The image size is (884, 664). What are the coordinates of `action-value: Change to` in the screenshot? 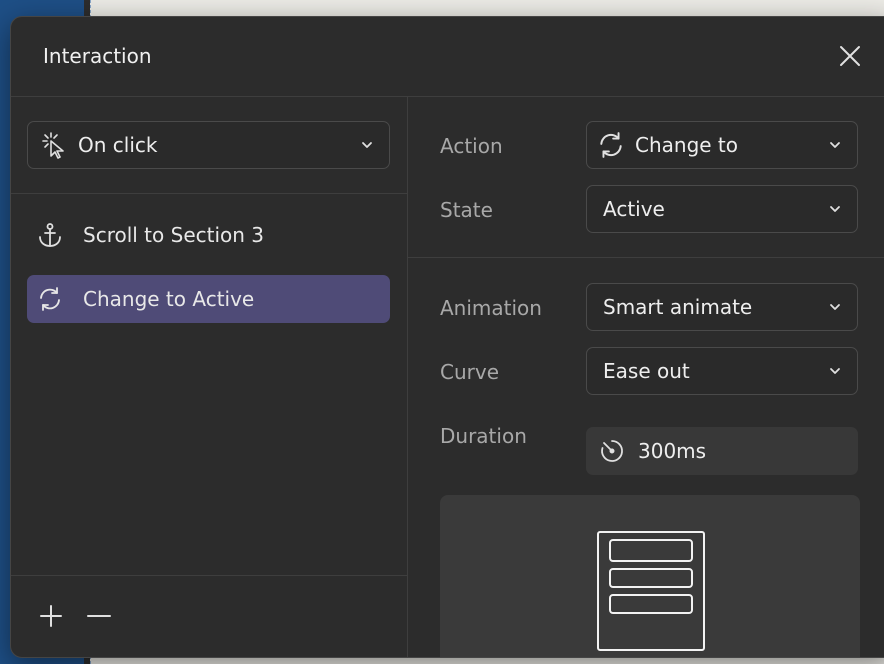 It's located at (687, 145).